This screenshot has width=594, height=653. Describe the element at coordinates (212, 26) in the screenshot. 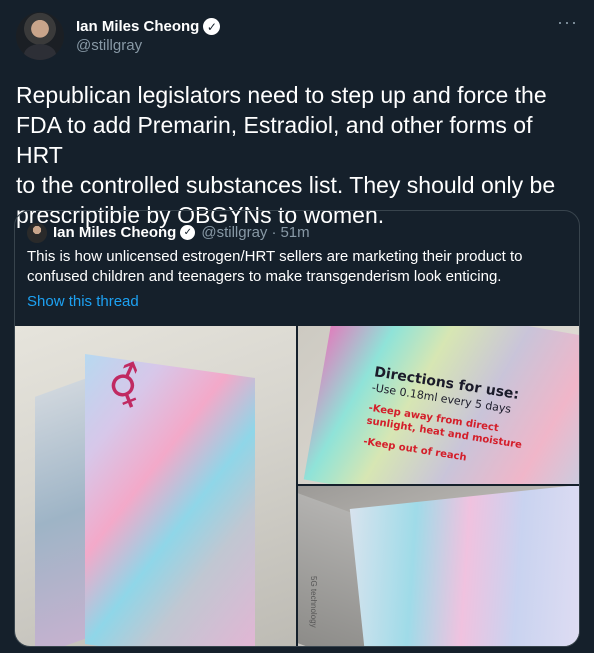

I see `verified-badge-icon: ✓` at that location.